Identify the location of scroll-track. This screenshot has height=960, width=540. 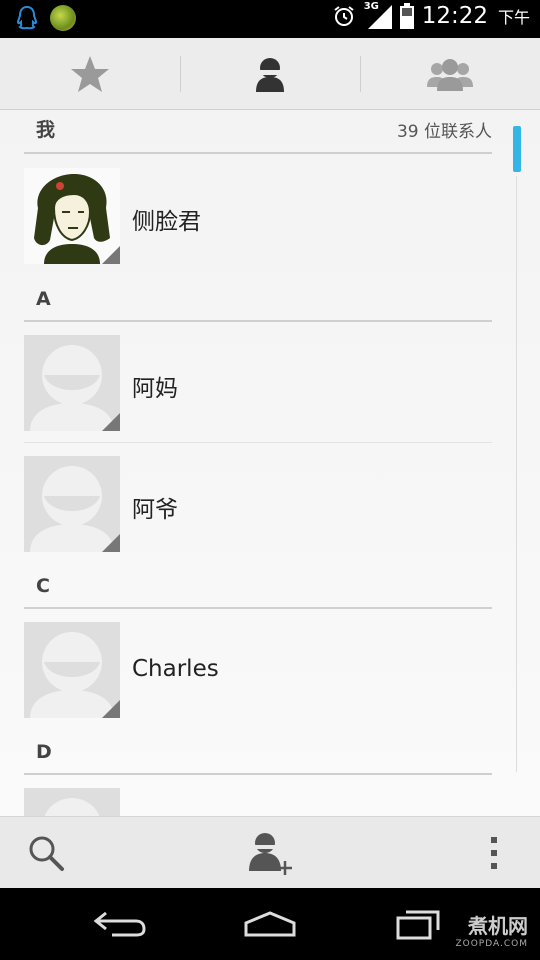
(516, 474).